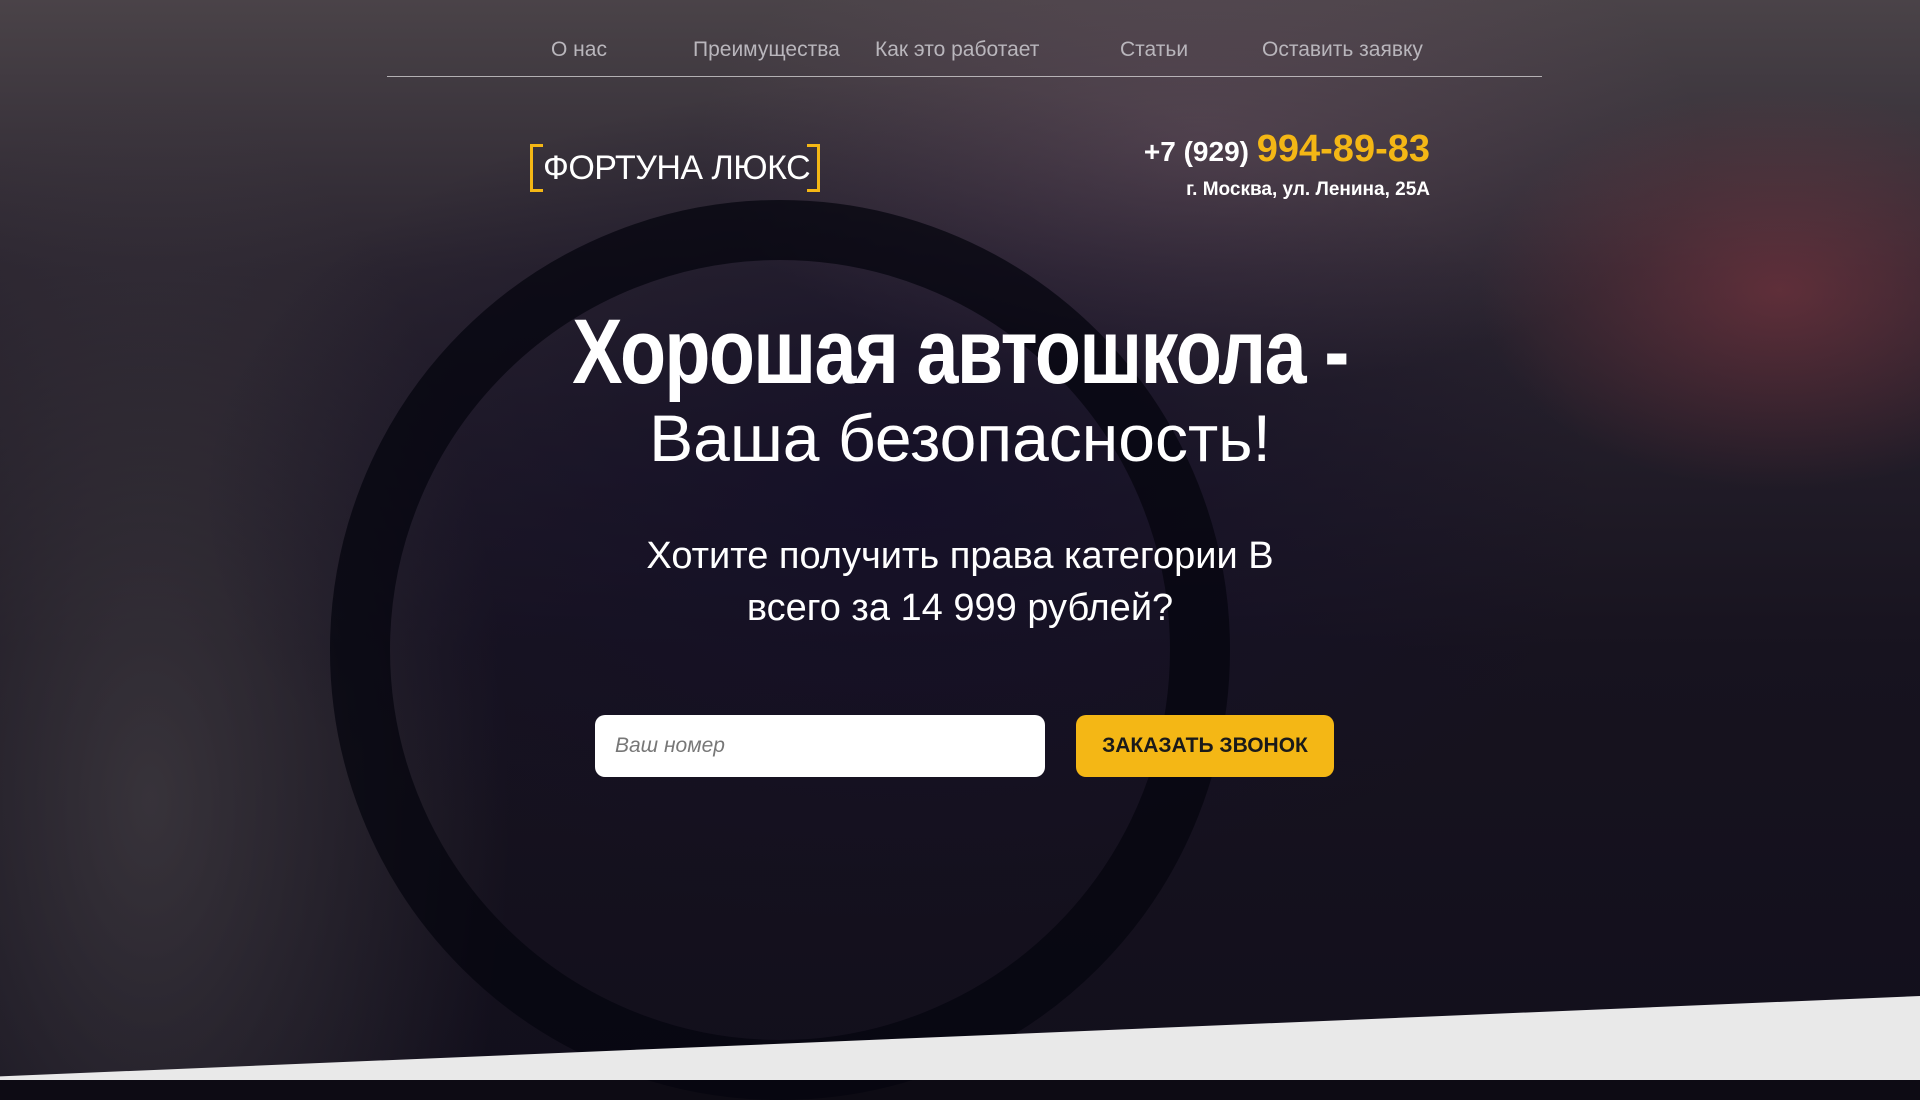  I want to click on nav-advantages: Преимущества, so click(766, 50).